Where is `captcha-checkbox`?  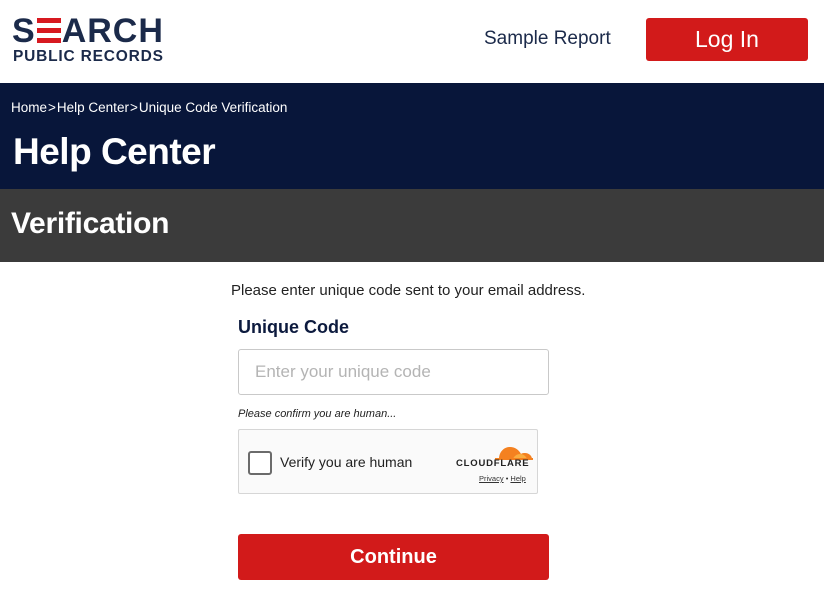 captcha-checkbox is located at coordinates (260, 463).